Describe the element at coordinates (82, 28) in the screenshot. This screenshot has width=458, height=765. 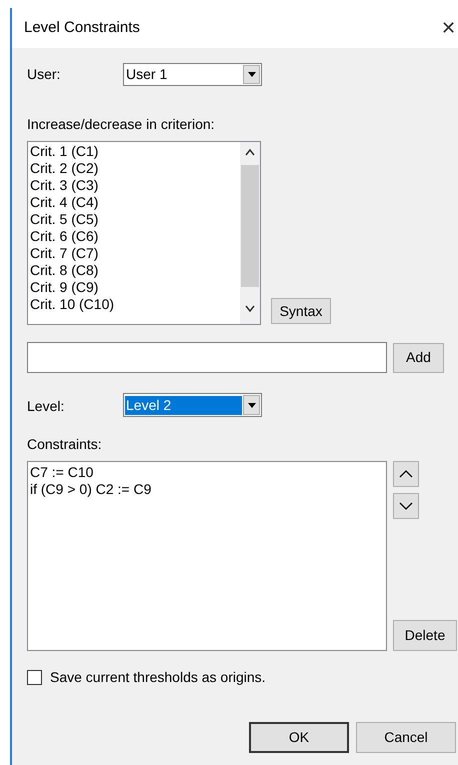
I see `window-title: Level Constraints` at that location.